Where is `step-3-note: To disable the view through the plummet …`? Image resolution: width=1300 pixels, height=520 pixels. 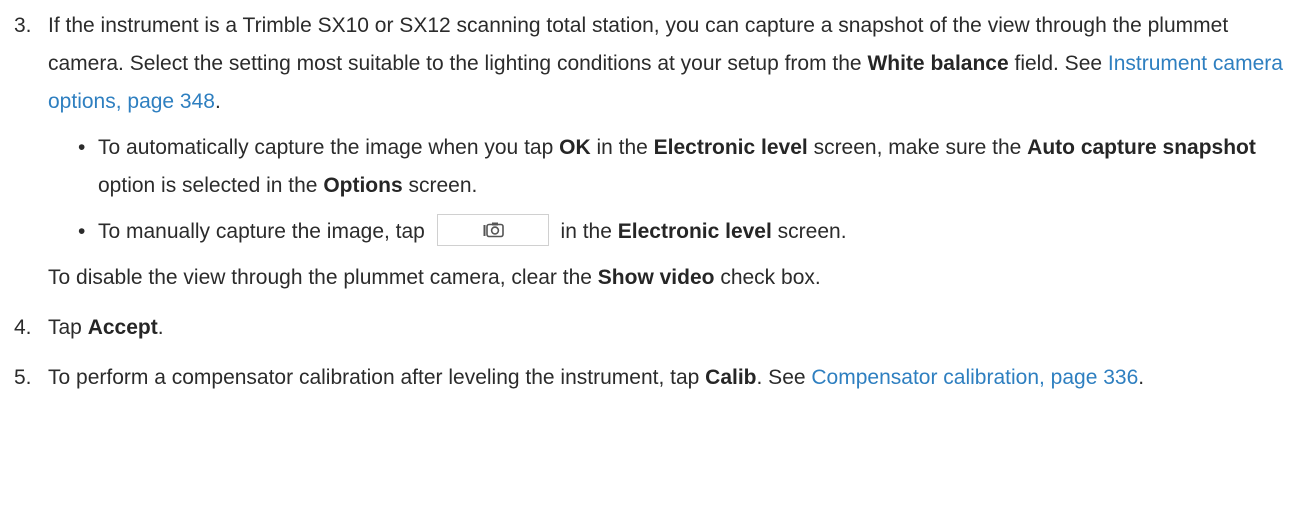 step-3-note: To disable the view through the plummet … is located at coordinates (674, 278).